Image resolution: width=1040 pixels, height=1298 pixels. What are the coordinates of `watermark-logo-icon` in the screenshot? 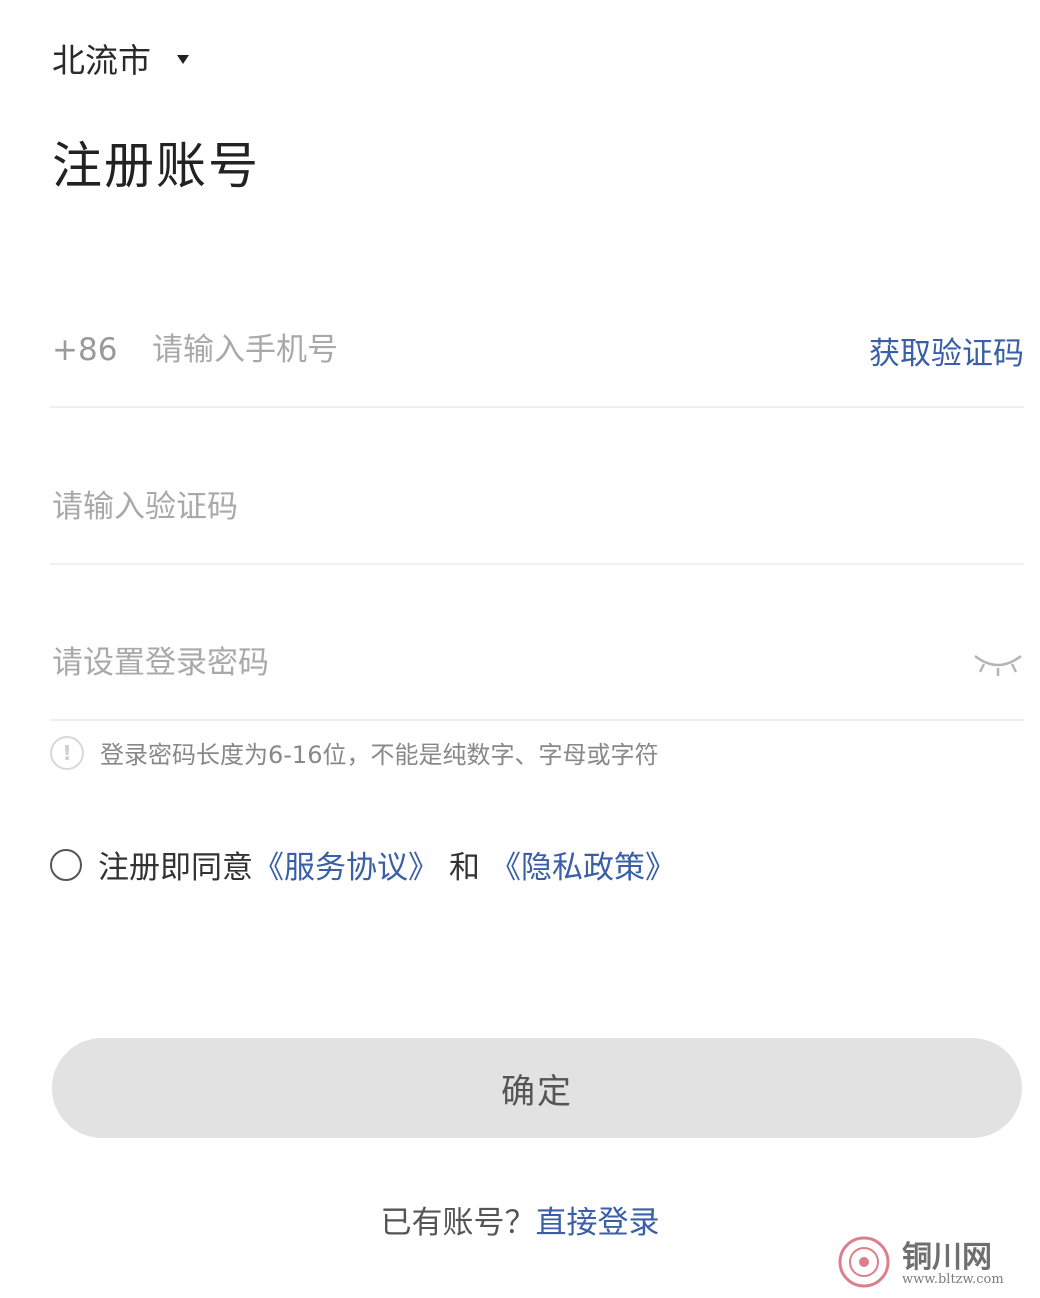 It's located at (864, 1262).